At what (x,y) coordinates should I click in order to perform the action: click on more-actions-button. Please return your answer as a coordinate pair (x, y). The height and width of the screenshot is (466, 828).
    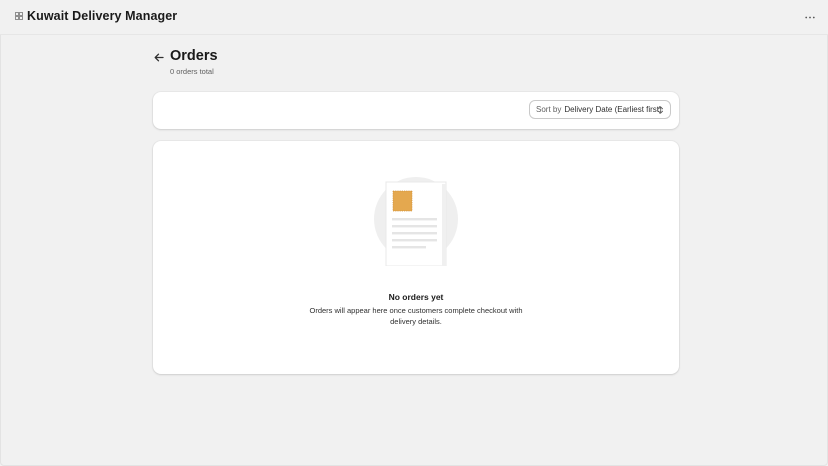
    Looking at the image, I should click on (810, 17).